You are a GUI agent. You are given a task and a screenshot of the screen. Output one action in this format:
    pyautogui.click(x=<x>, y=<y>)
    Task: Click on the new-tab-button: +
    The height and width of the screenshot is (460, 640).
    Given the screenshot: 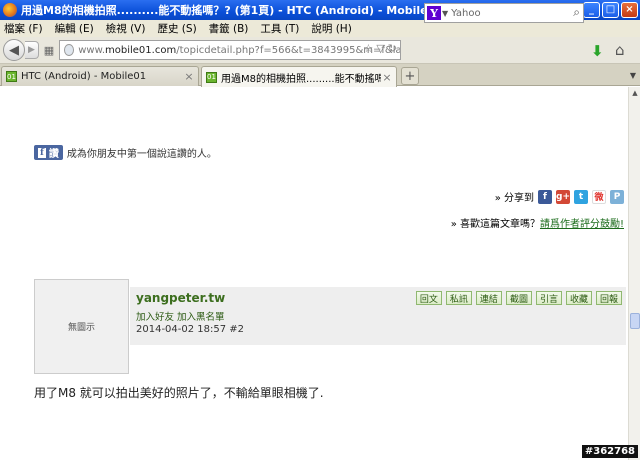 What is the action you would take?
    pyautogui.click(x=410, y=76)
    